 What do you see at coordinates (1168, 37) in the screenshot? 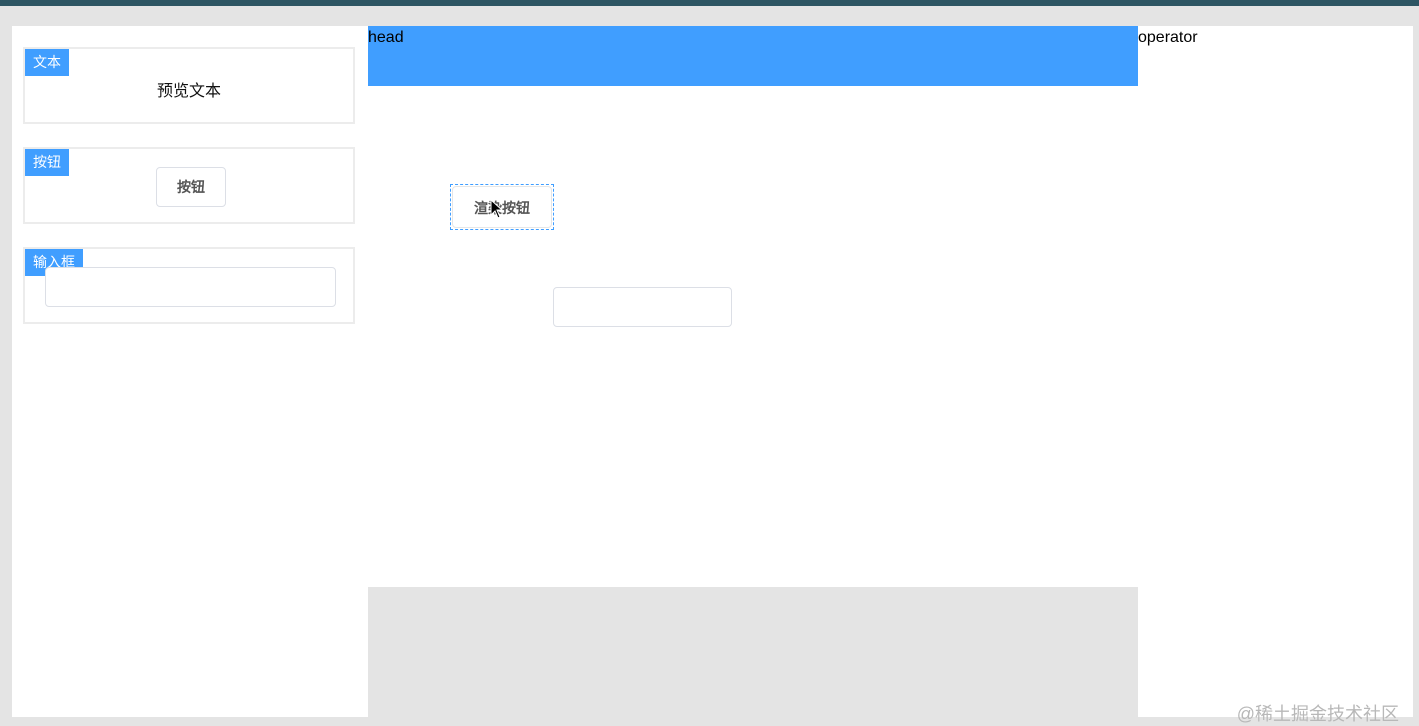
I see `operator-label: operator` at bounding box center [1168, 37].